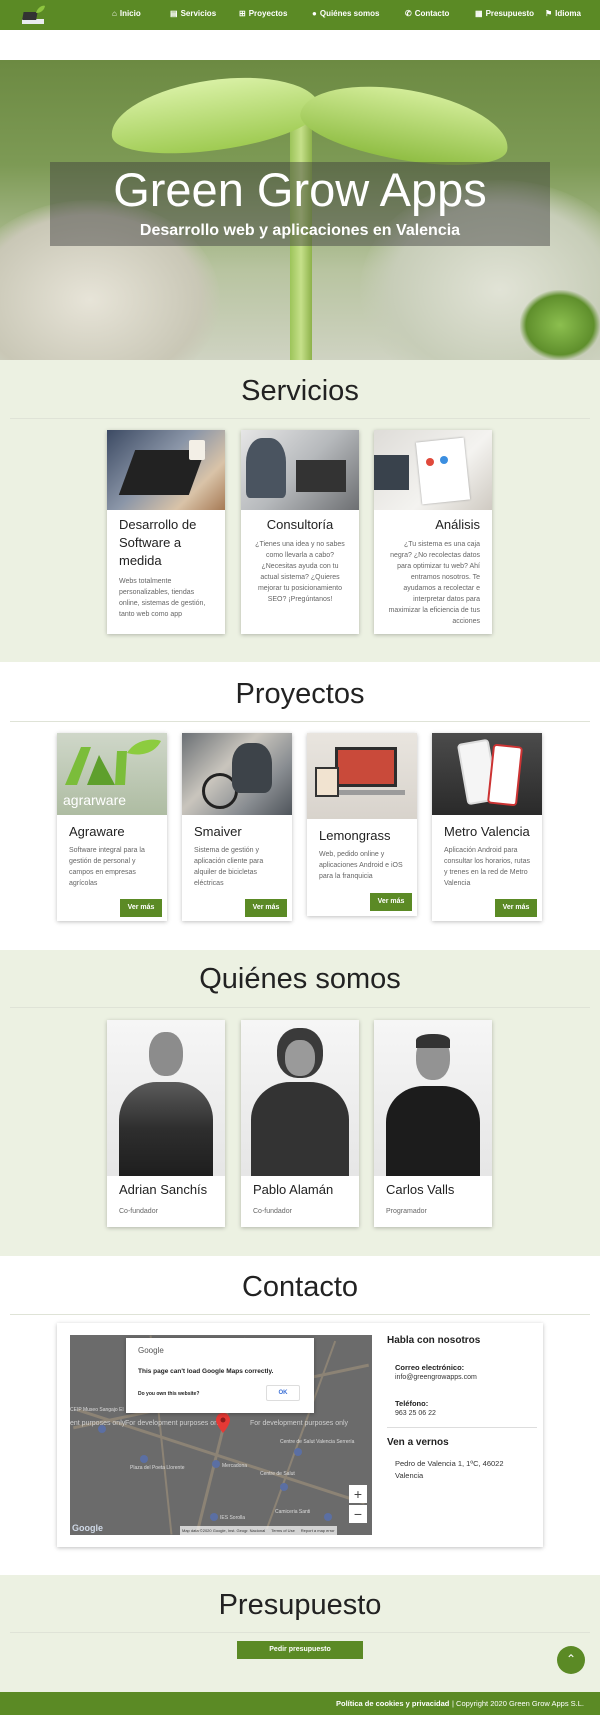 The height and width of the screenshot is (1715, 600). Describe the element at coordinates (362, 776) in the screenshot. I see `lemongrass-image` at that location.